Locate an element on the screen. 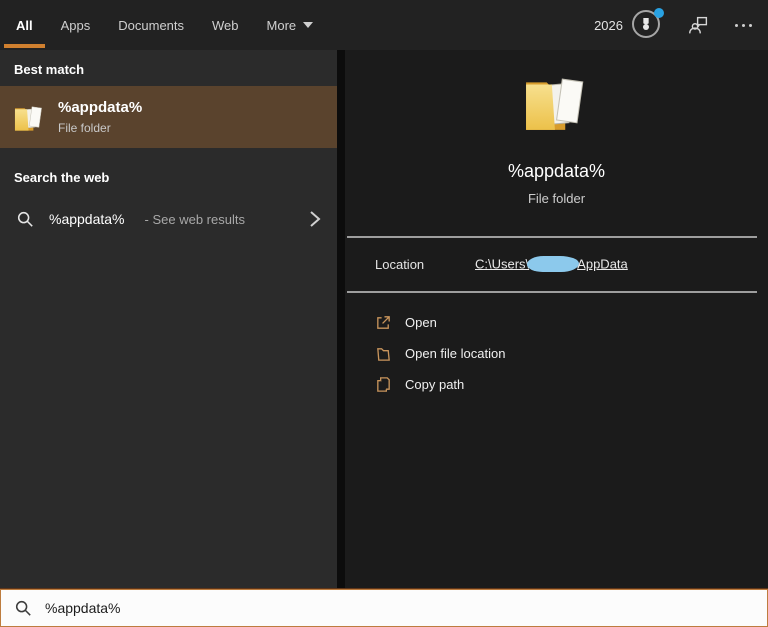 The image size is (768, 627). rewards-points: 2026 is located at coordinates (608, 25).